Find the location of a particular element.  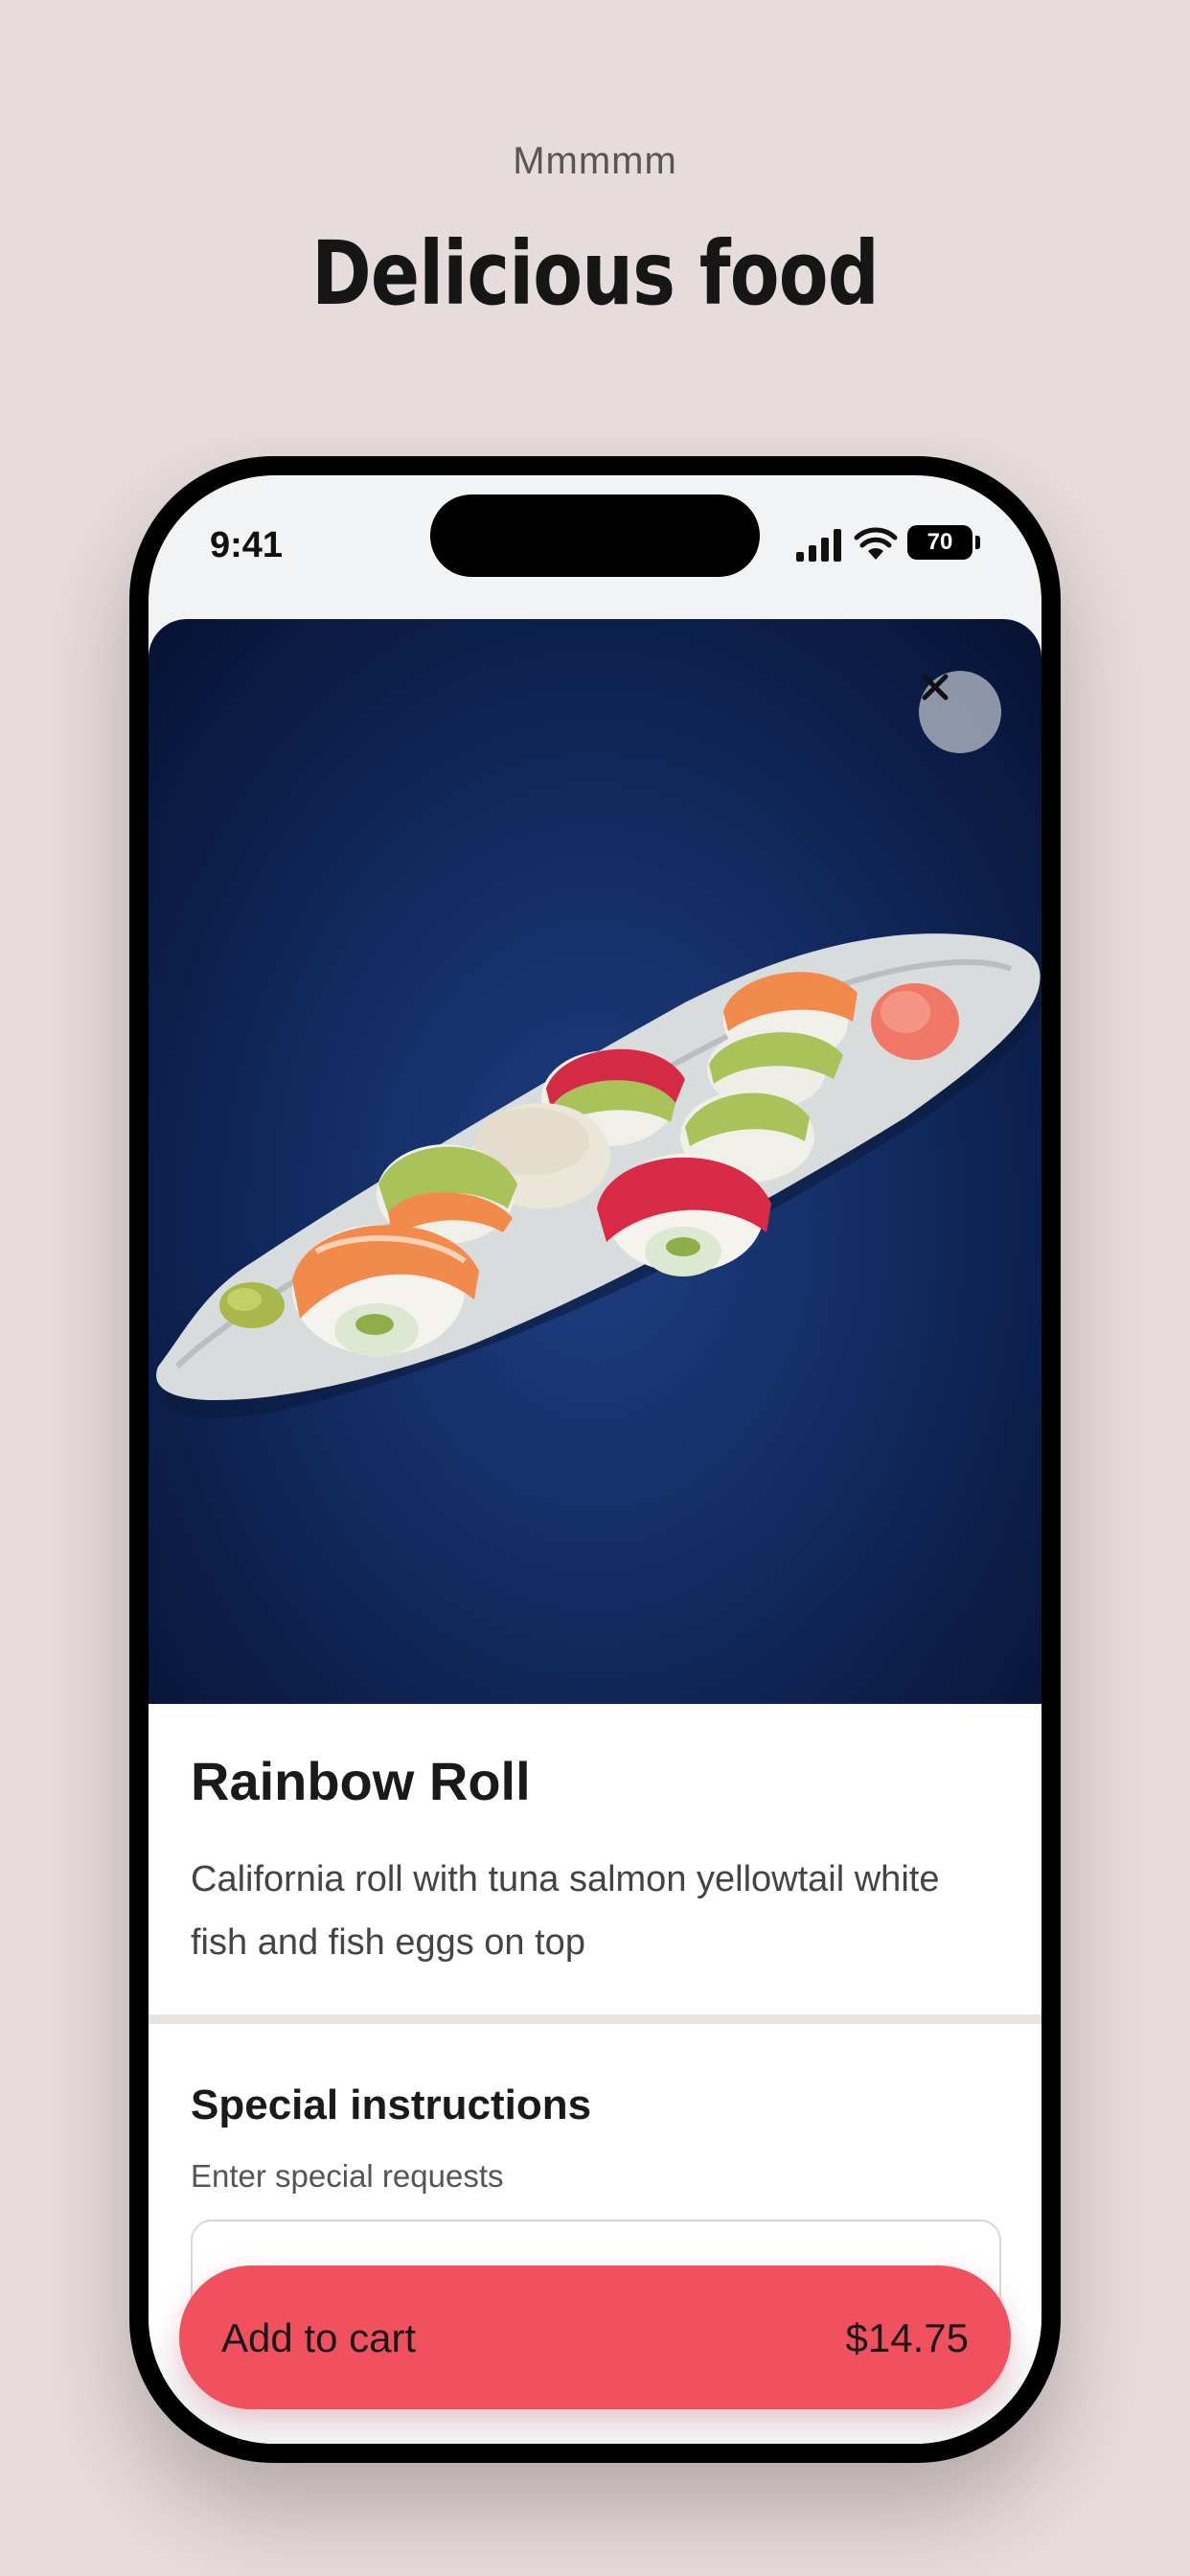

headline: Delicious food is located at coordinates (595, 273).